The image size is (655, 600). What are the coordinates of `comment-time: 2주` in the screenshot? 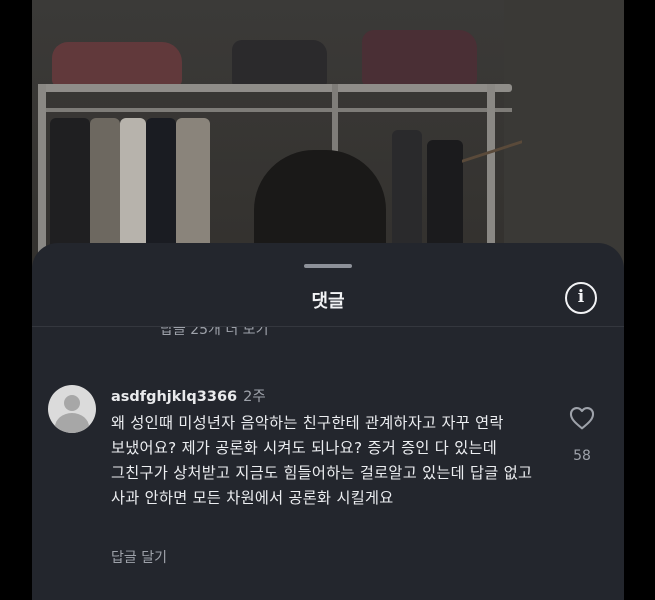 It's located at (254, 397).